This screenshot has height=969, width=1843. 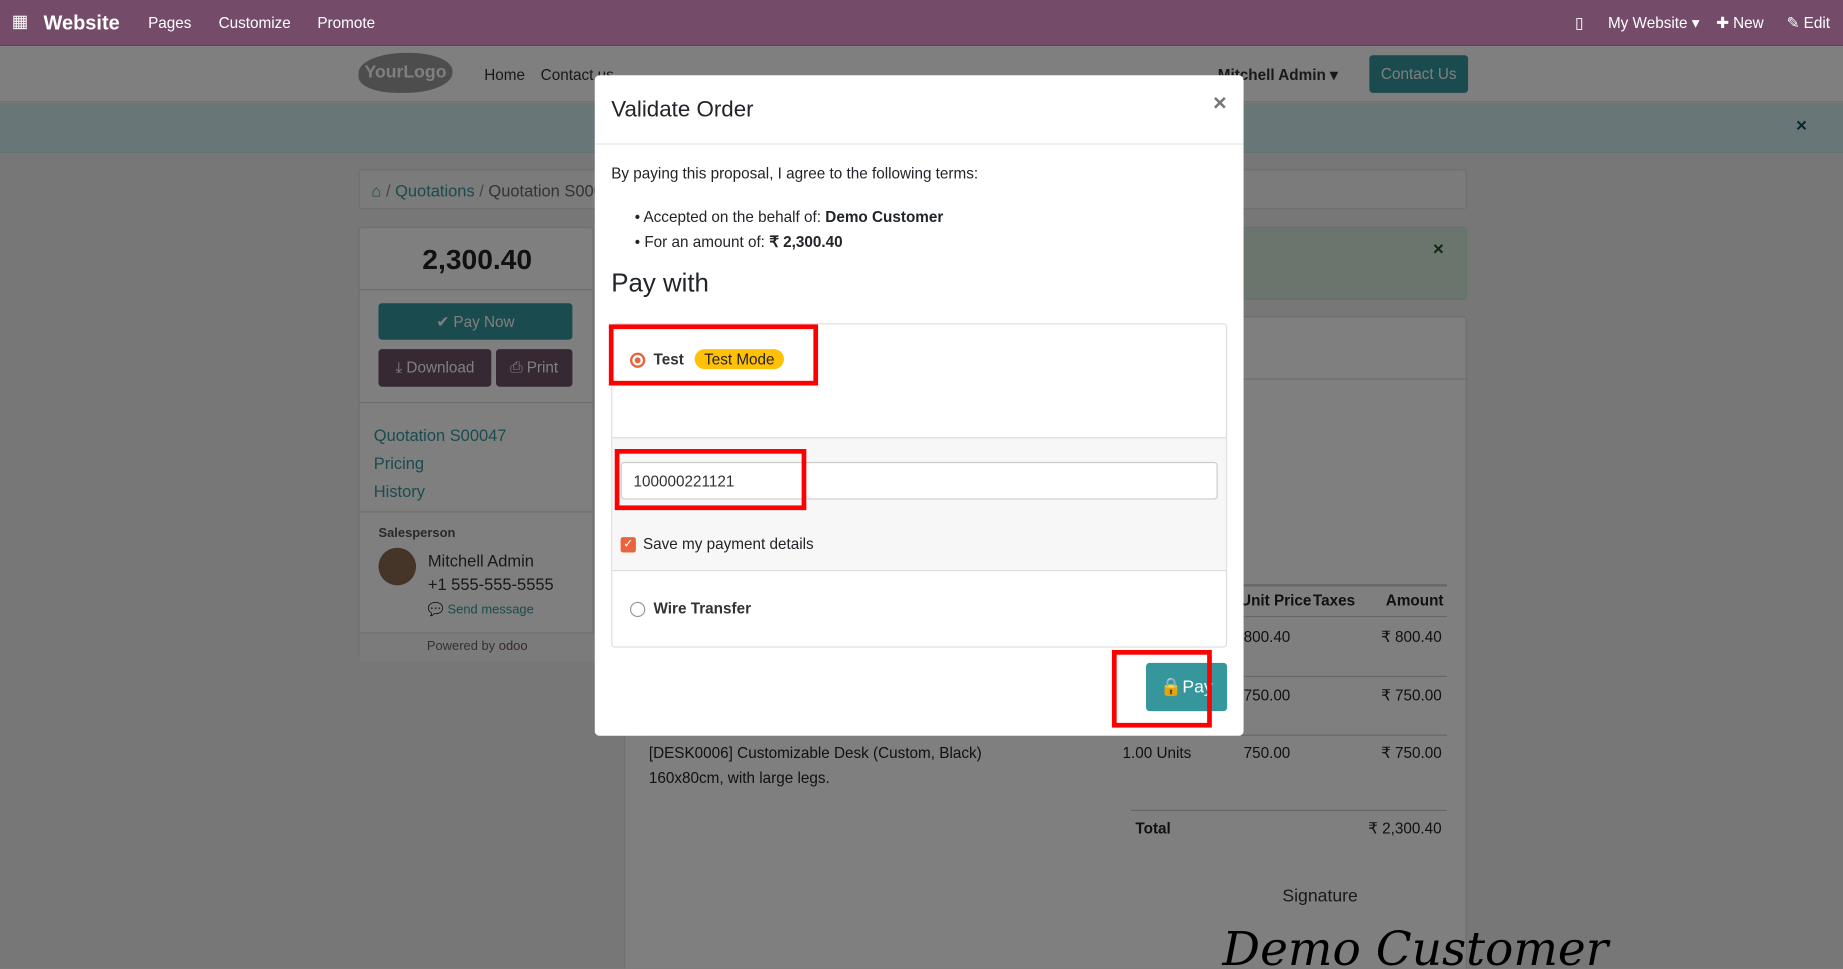 I want to click on highlight-card-number, so click(x=710, y=480).